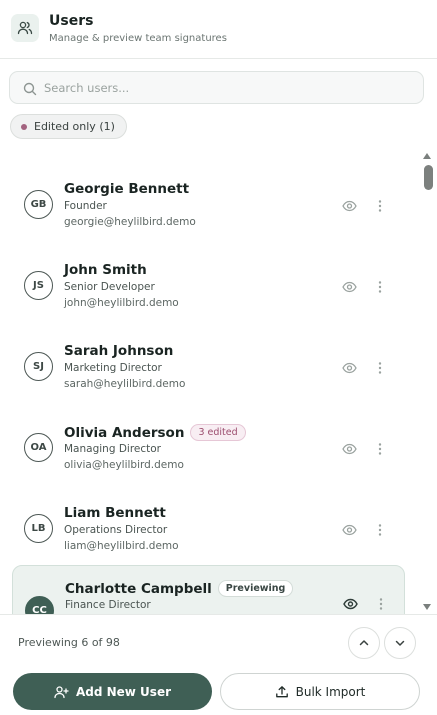  What do you see at coordinates (38, 285) in the screenshot?
I see `avatar: JS` at bounding box center [38, 285].